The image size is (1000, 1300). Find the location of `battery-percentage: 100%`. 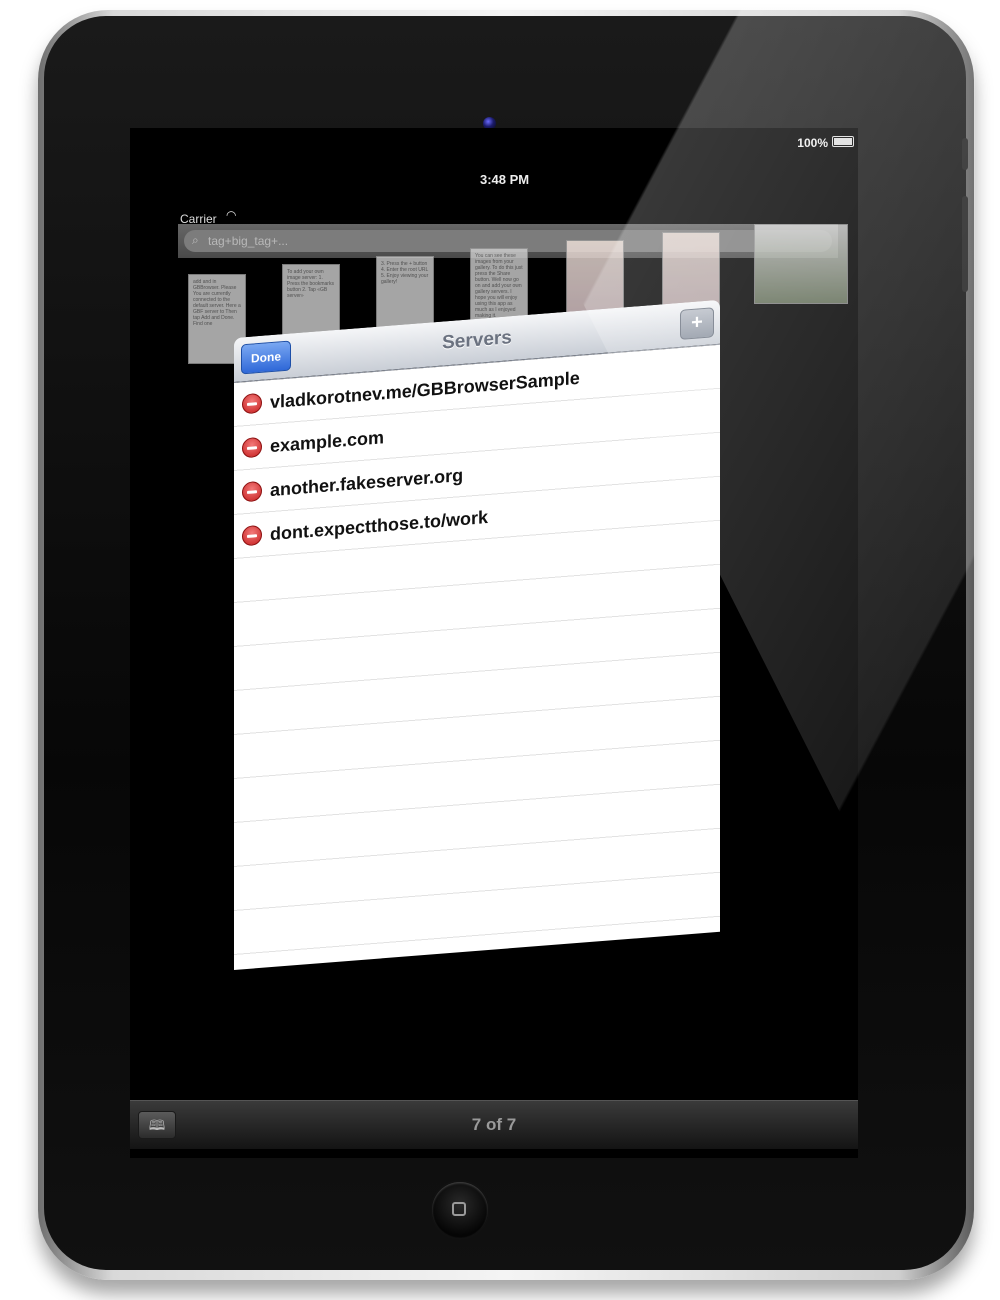

battery-percentage: 100% is located at coordinates (812, 143).